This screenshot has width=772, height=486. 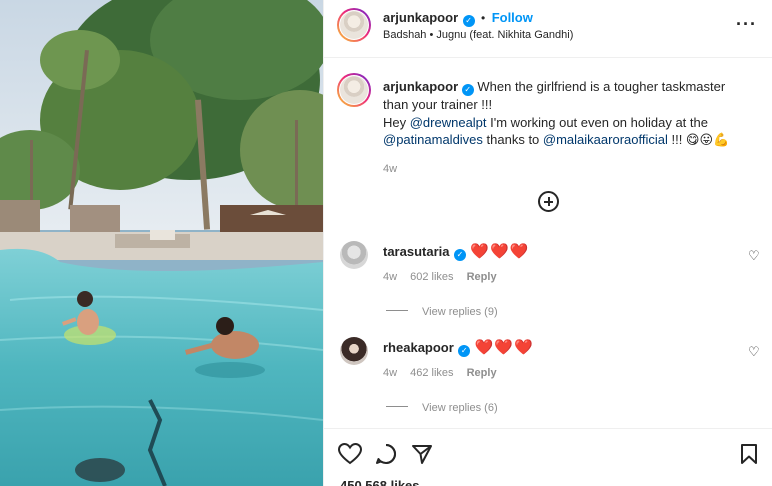 I want to click on view-replies-button: View replies (9), so click(x=460, y=312).